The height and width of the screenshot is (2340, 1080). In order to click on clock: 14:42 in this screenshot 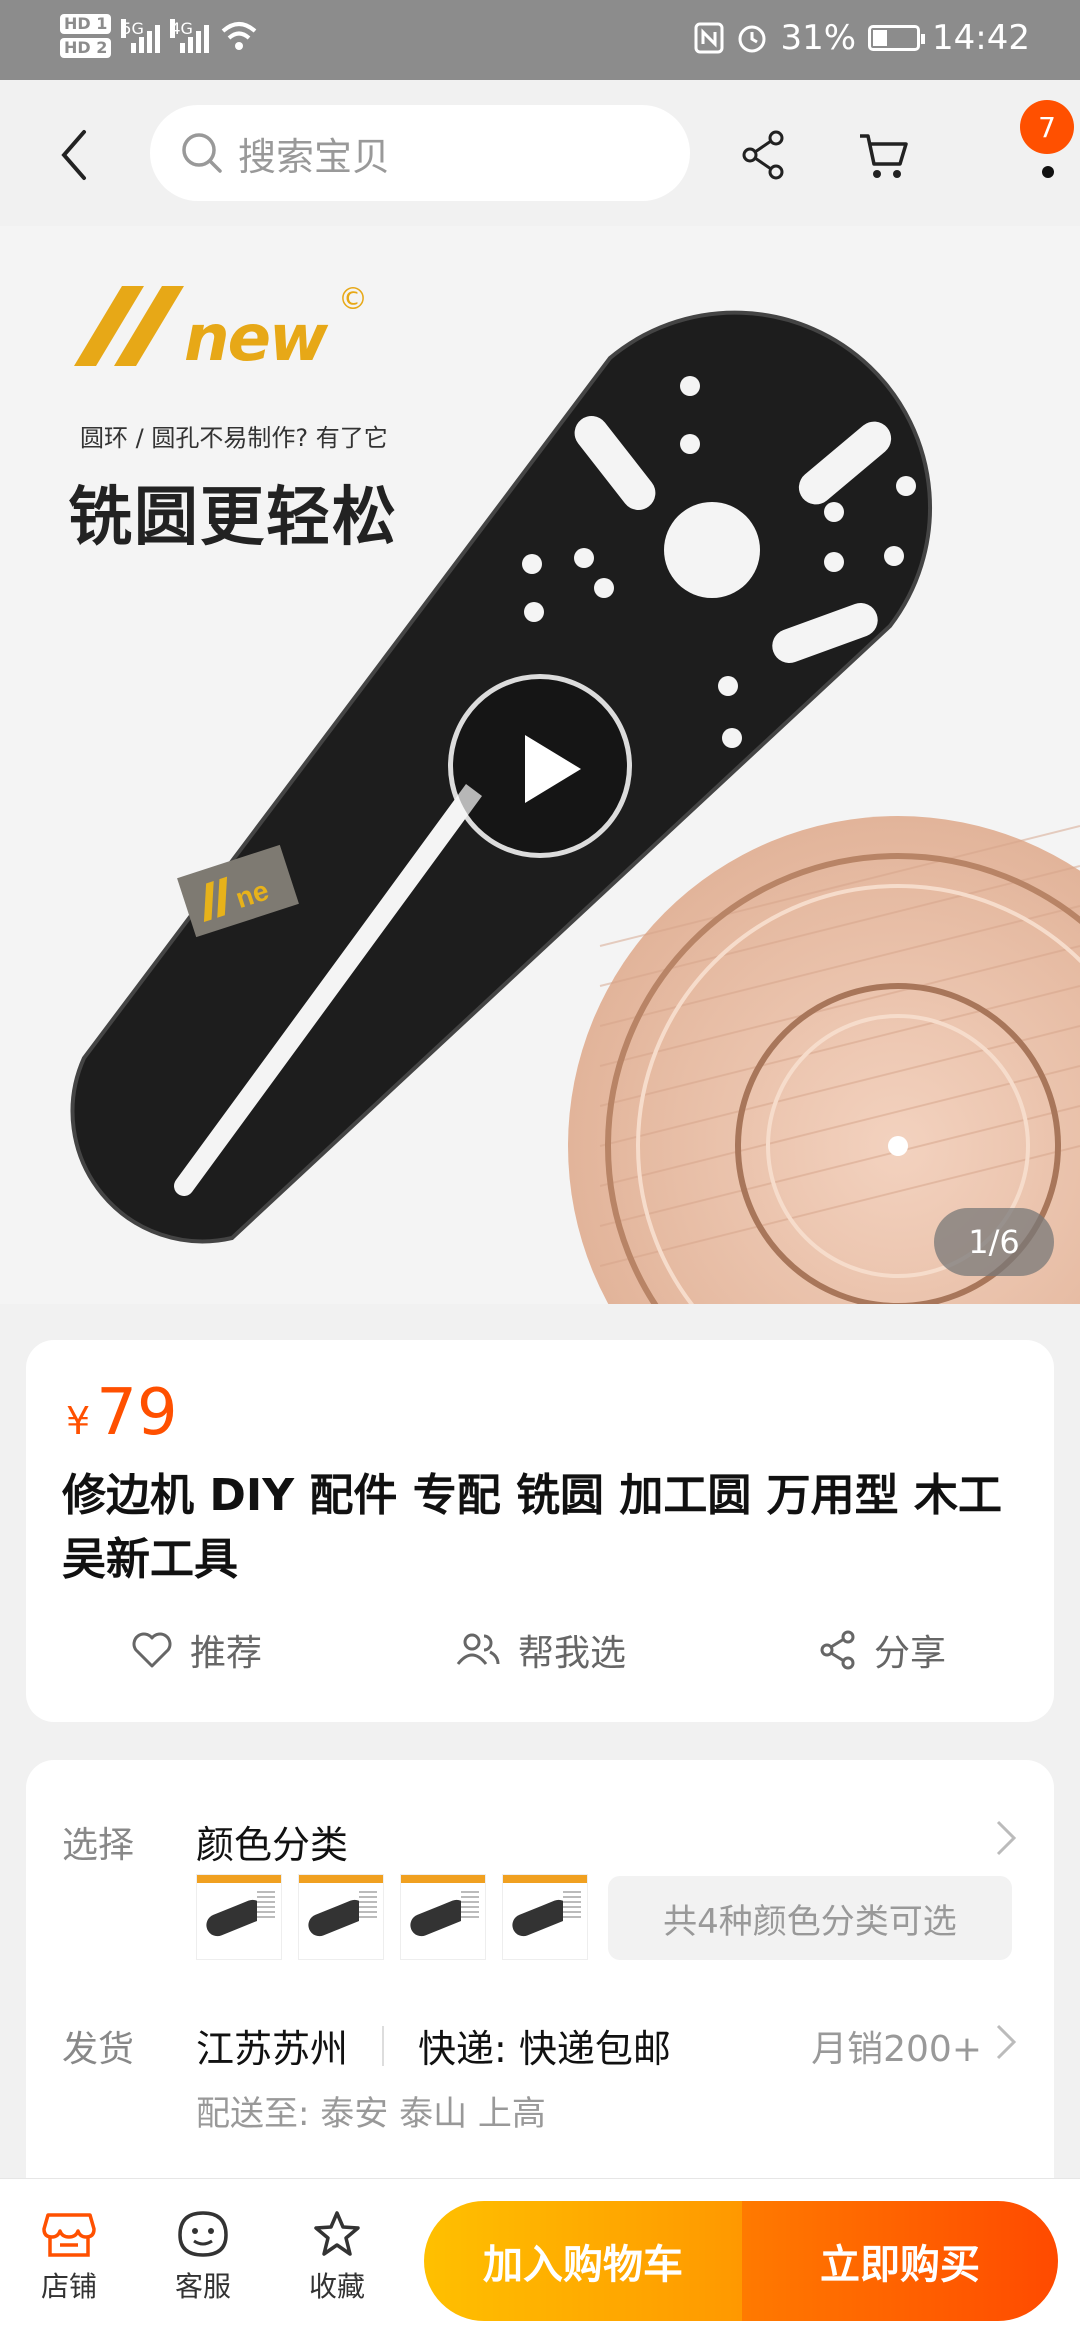, I will do `click(981, 38)`.